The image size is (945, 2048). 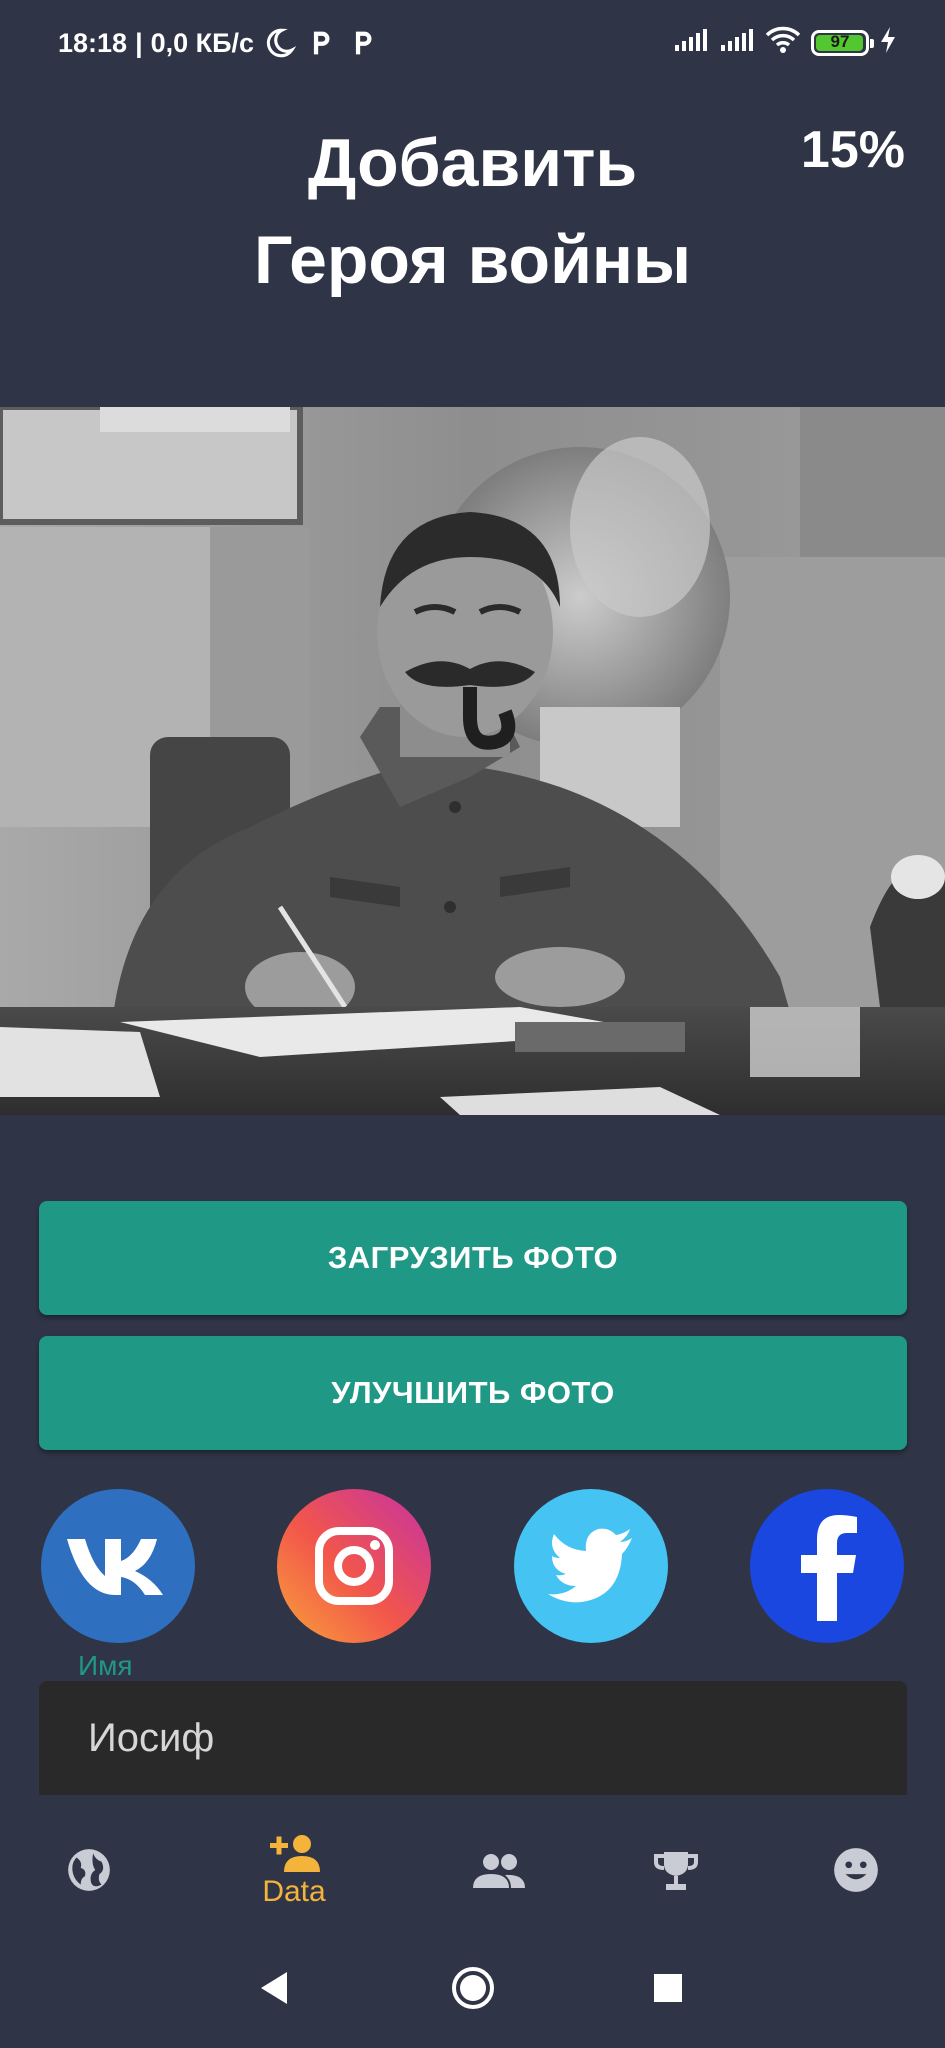 I want to click on bottom-nav: Data, so click(x=472, y=1870).